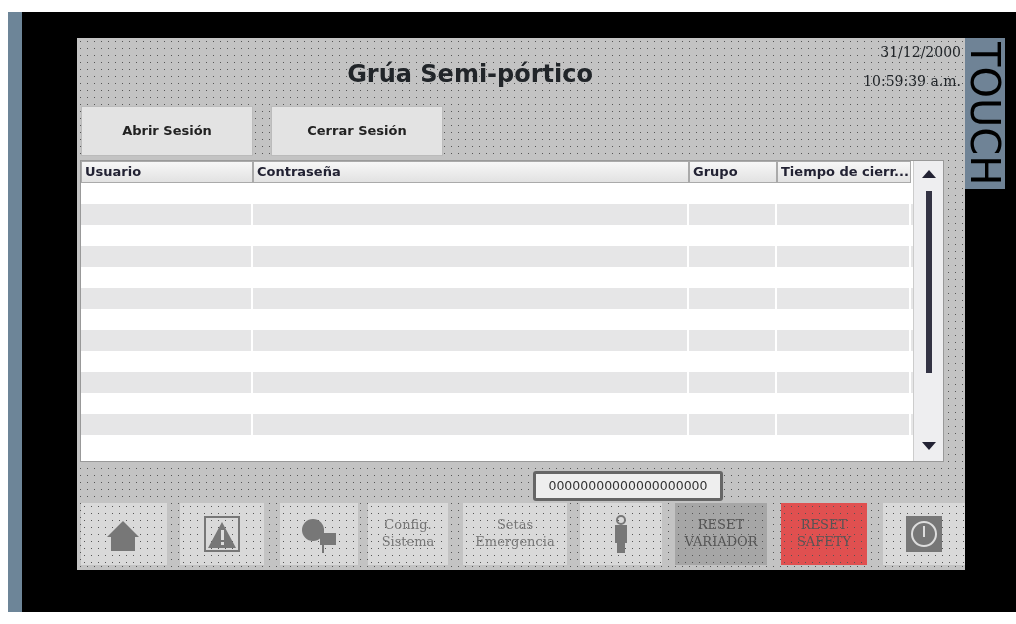 The height and width of the screenshot is (624, 1016). What do you see at coordinates (985, 114) in the screenshot?
I see `brand-label: TOUCH` at bounding box center [985, 114].